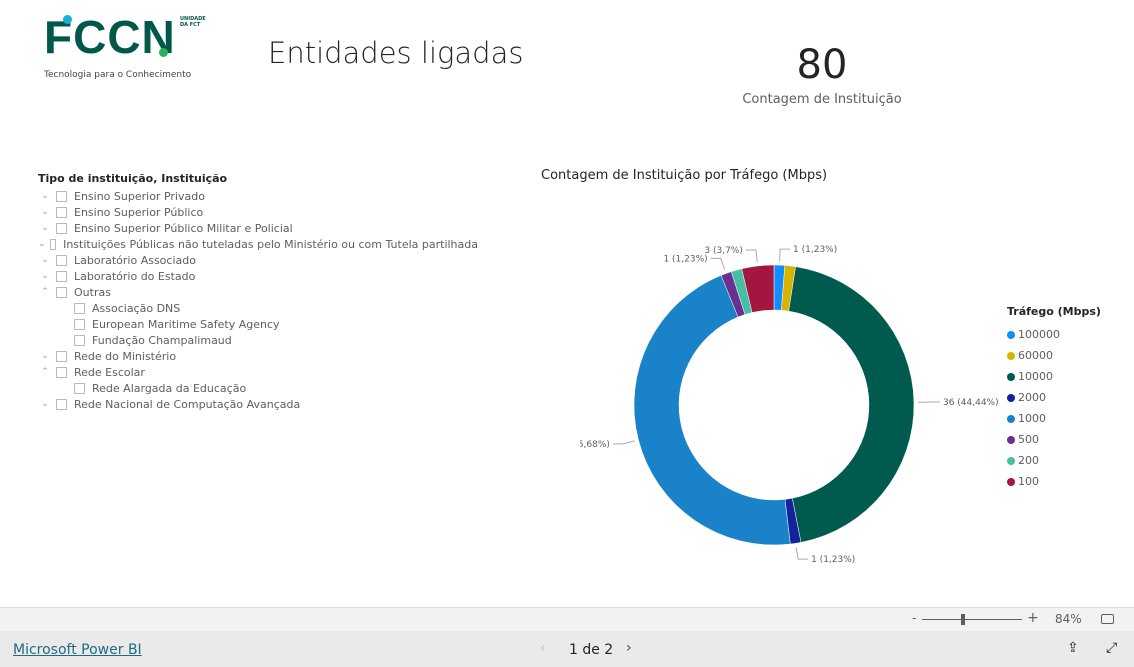 The image size is (1134, 667). What do you see at coordinates (258, 196) in the screenshot?
I see `slicer-item: ⌄ Ensino Superior Privado` at bounding box center [258, 196].